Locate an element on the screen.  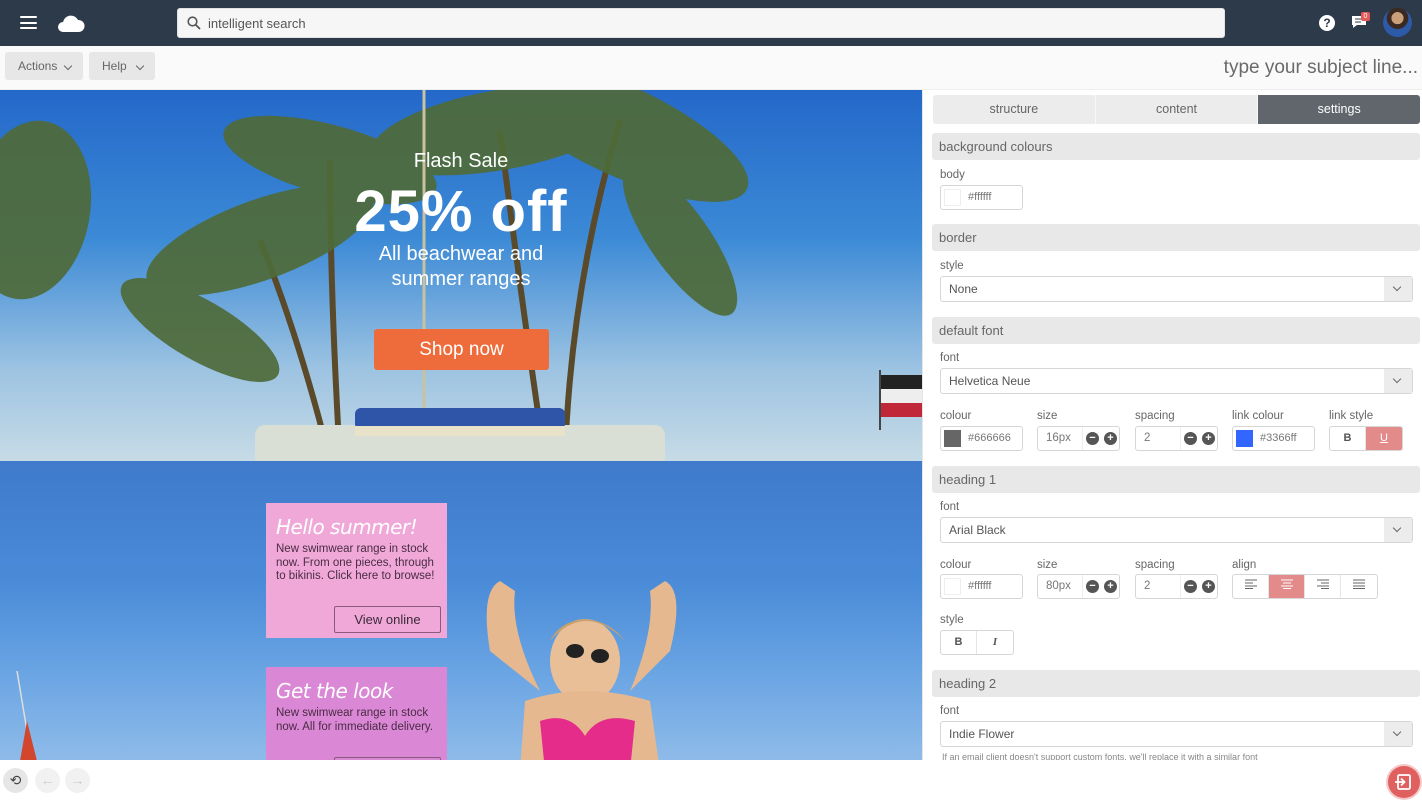
default-font-label: font is located at coordinates (950, 358).